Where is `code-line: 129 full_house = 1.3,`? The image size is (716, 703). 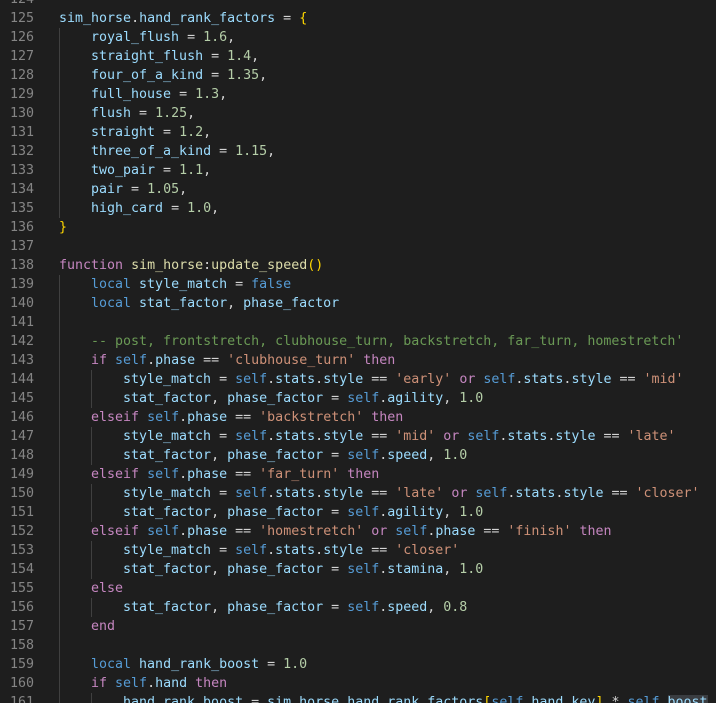
code-line: 129 full_house = 1.3, is located at coordinates (358, 94).